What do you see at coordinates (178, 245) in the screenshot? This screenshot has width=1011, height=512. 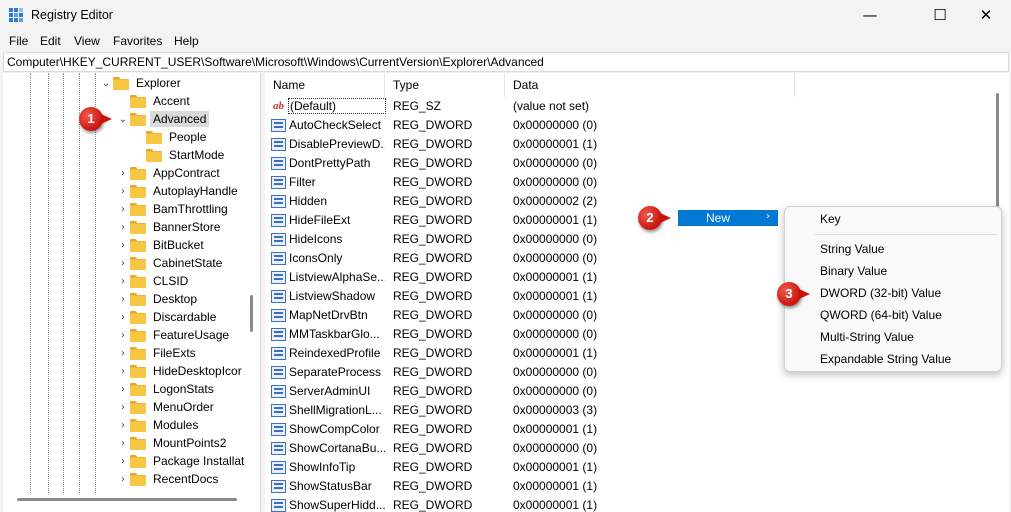 I see `tree-item-label: BitBucket` at bounding box center [178, 245].